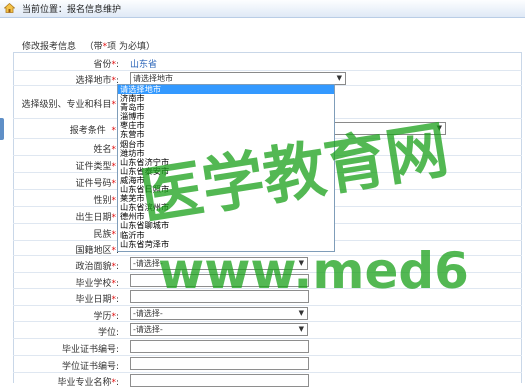 The image size is (525, 388). Describe the element at coordinates (226, 207) in the screenshot. I see `city-option: 山东省滨州市` at that location.